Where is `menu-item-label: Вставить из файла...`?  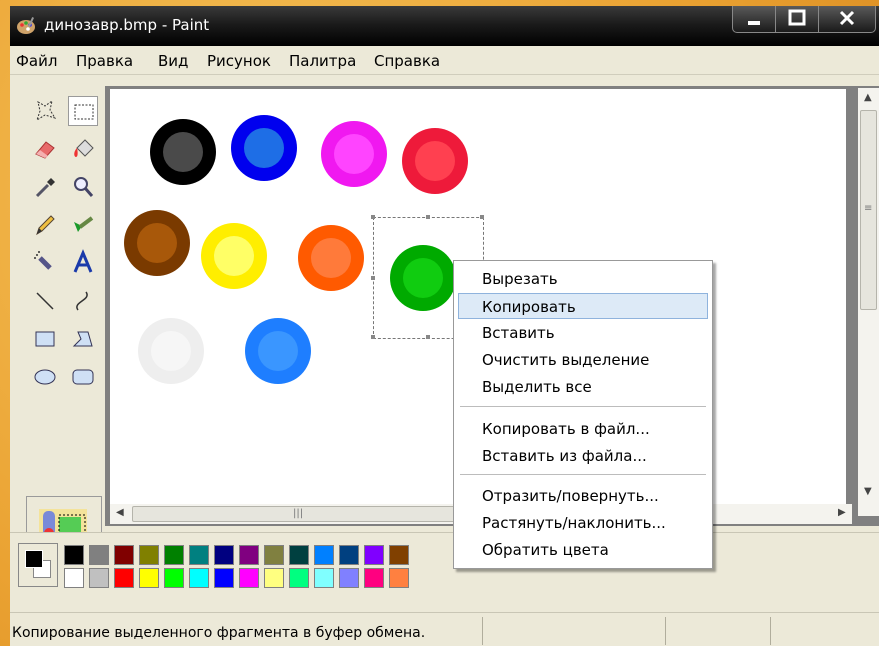
menu-item-label: Вставить из файла... is located at coordinates (564, 456).